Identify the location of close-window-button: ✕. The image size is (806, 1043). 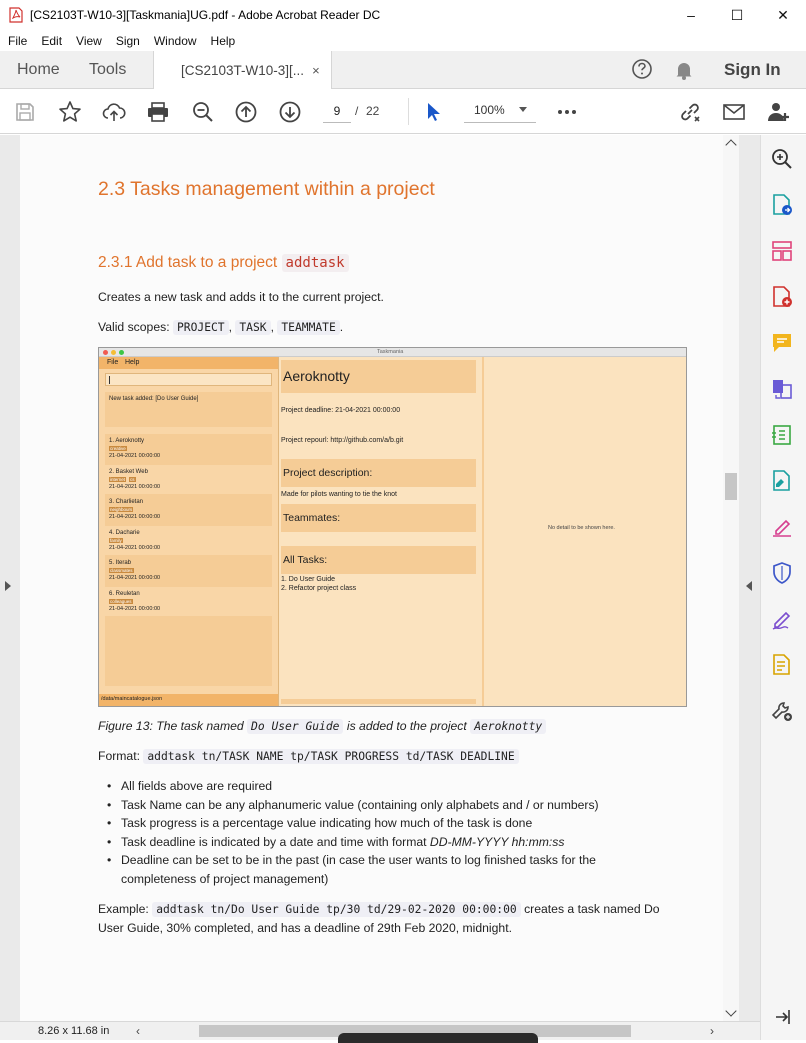
(783, 15).